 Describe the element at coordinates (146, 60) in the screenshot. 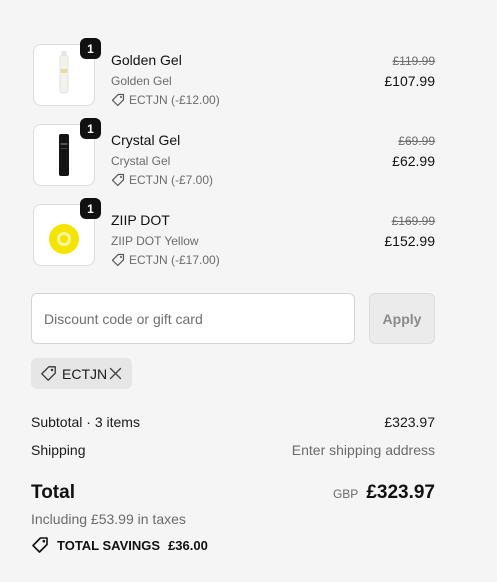

I see `product-name: Golden Gel` at that location.